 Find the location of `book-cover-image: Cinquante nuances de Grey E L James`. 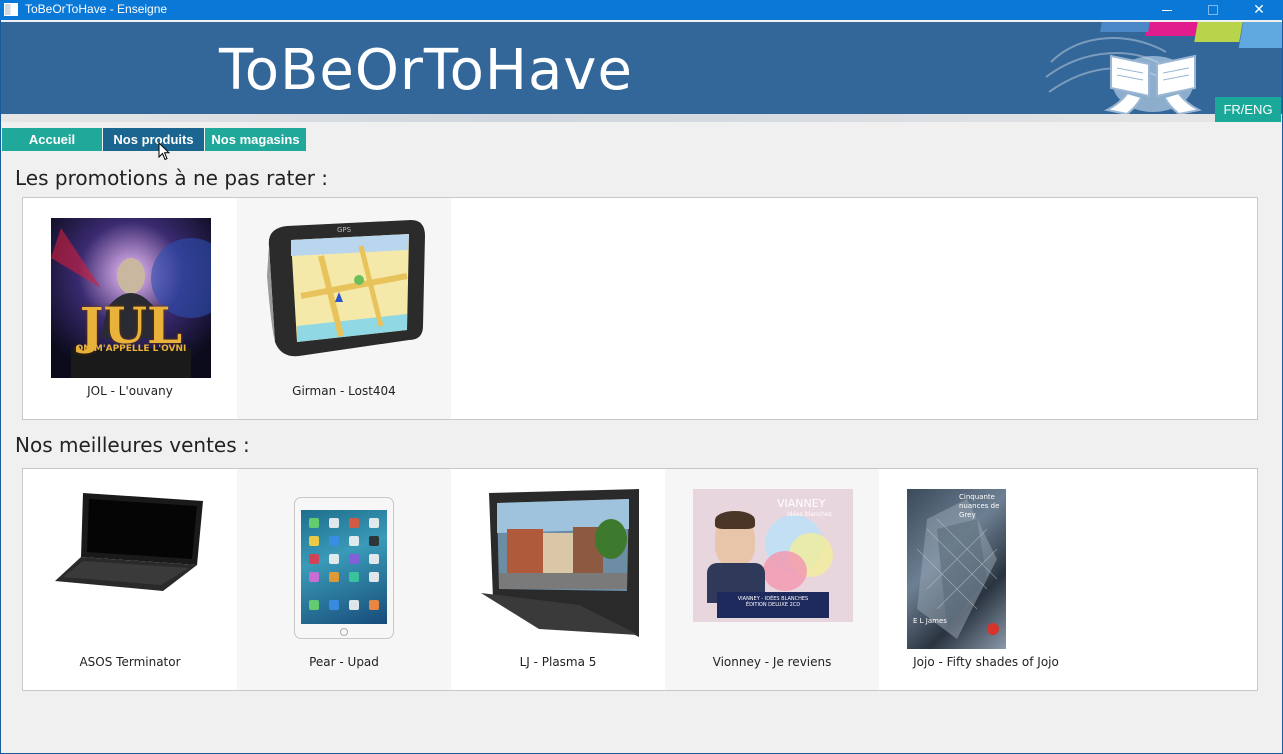

book-cover-image: Cinquante nuances de Grey E L James is located at coordinates (956, 569).